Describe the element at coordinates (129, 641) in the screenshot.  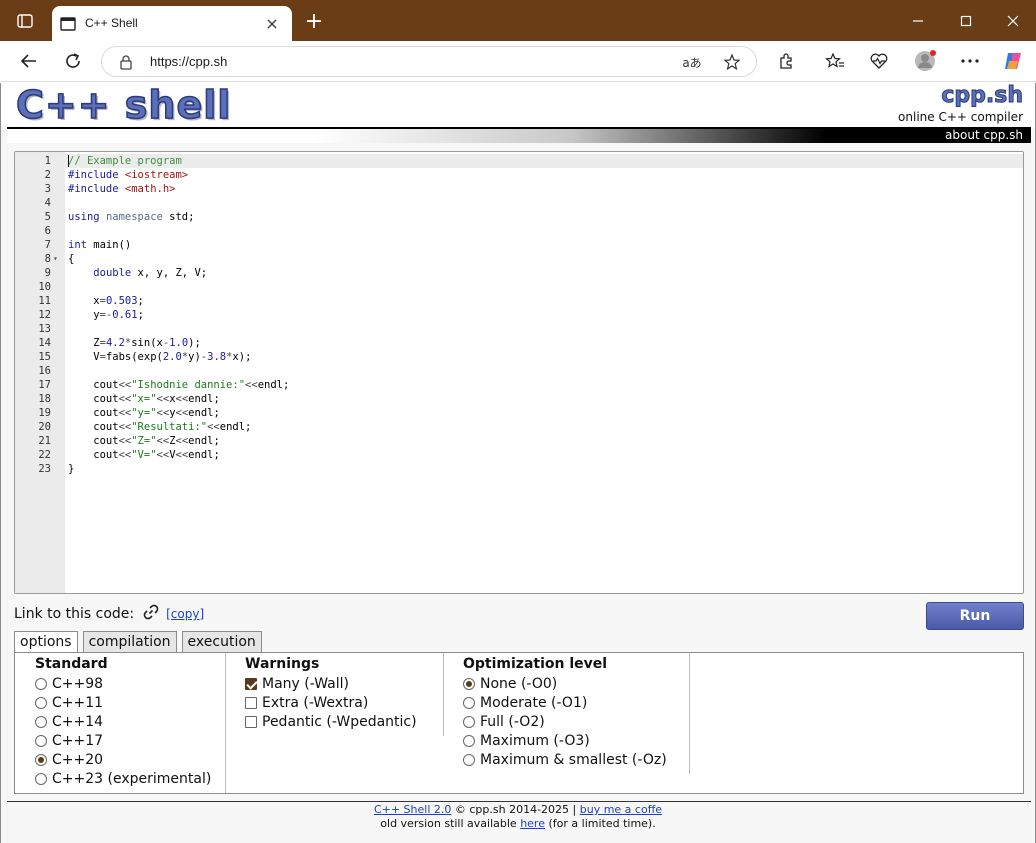
I see `tab-compilation: compilation` at that location.